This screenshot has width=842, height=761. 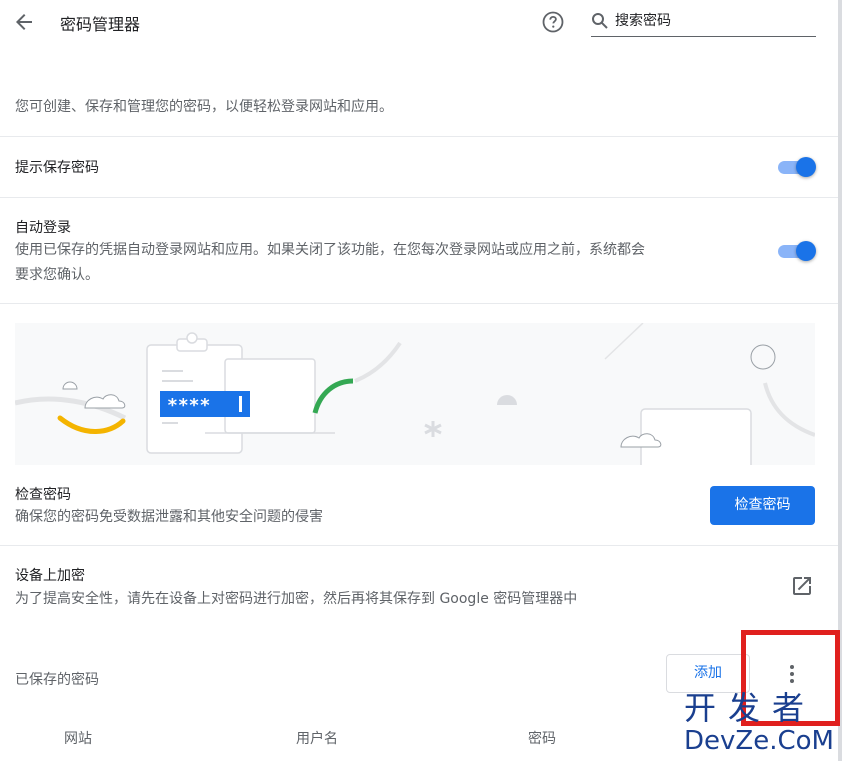 I want to click on on-device-encryption-title: 设备上加密, so click(x=50, y=576).